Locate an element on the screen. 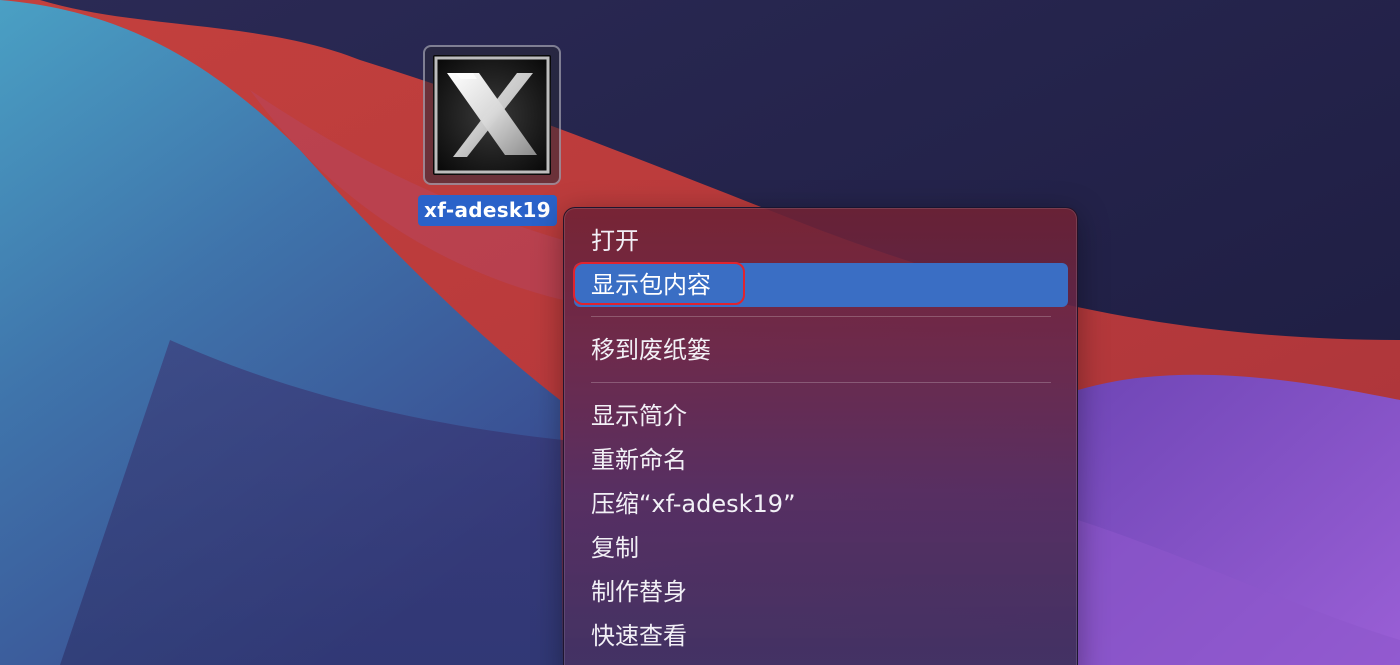  menu-item-rename: 重新命名 is located at coordinates (821, 460).